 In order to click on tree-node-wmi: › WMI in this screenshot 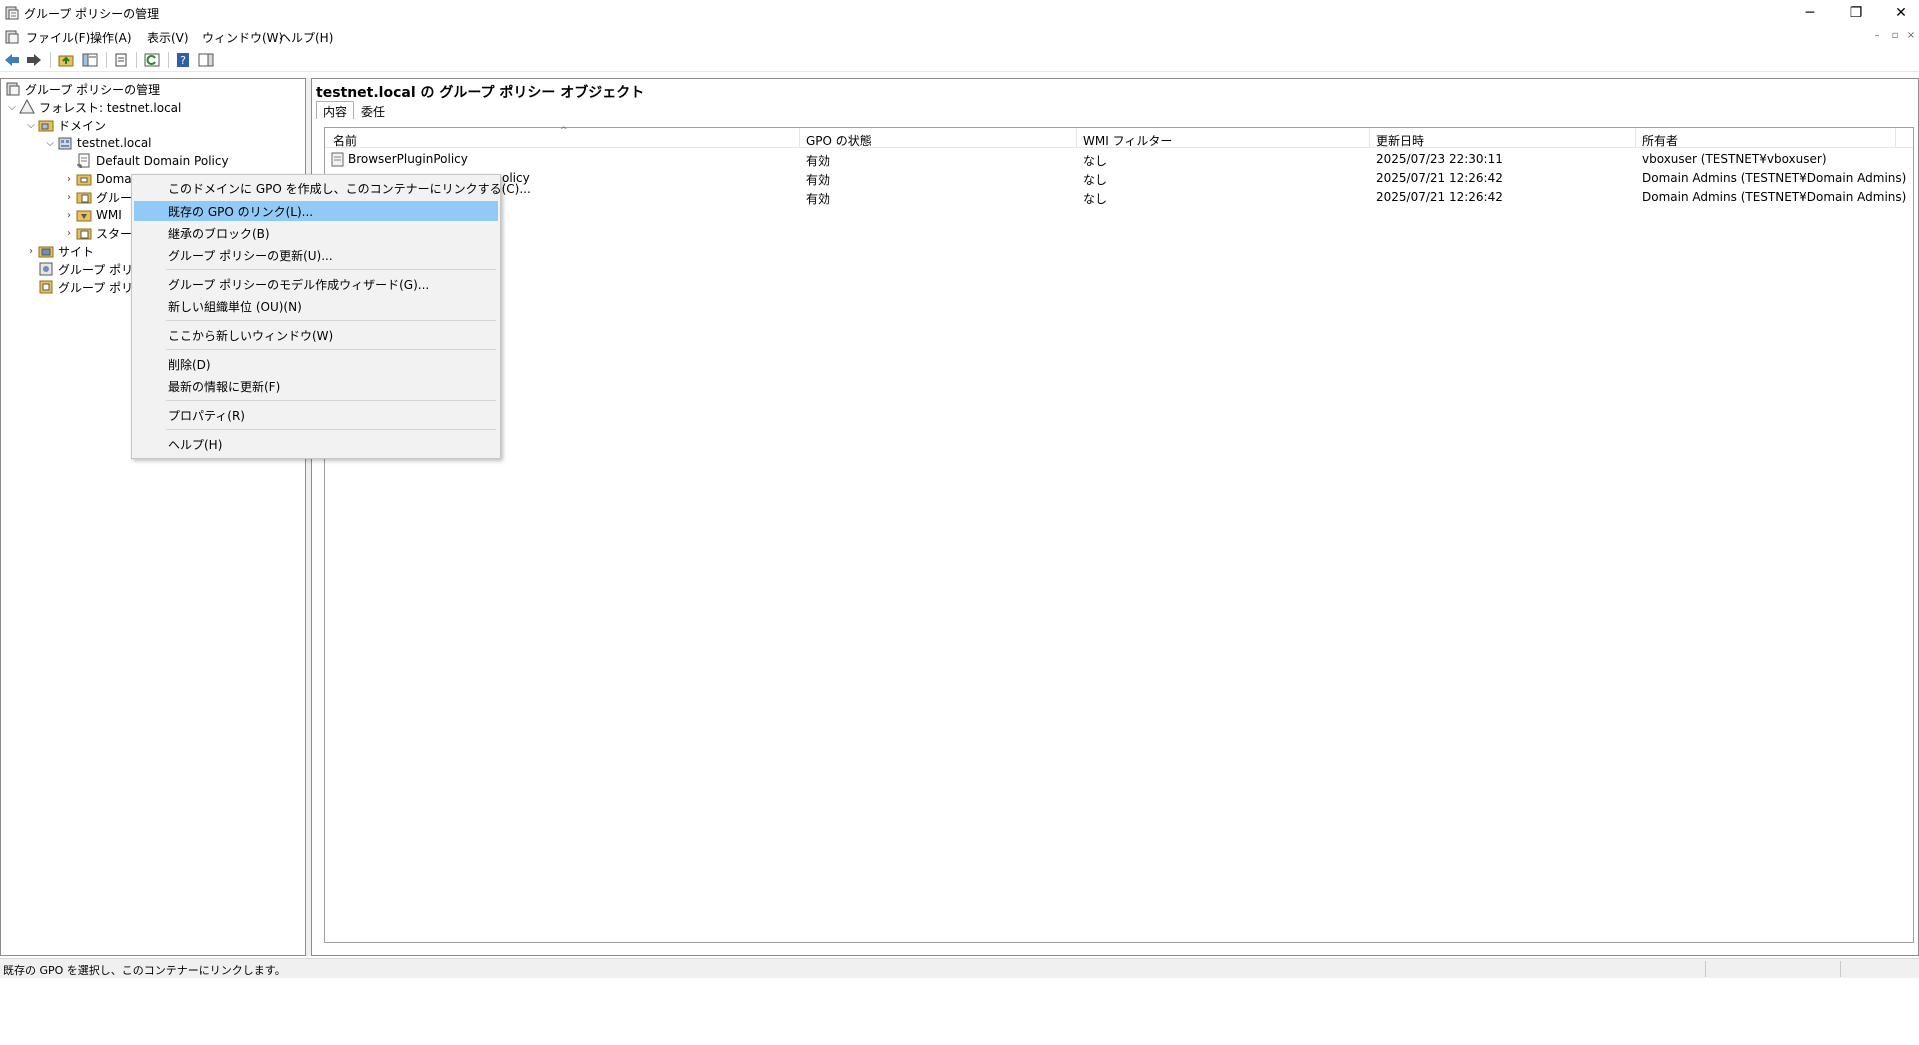, I will do `click(92, 215)`.